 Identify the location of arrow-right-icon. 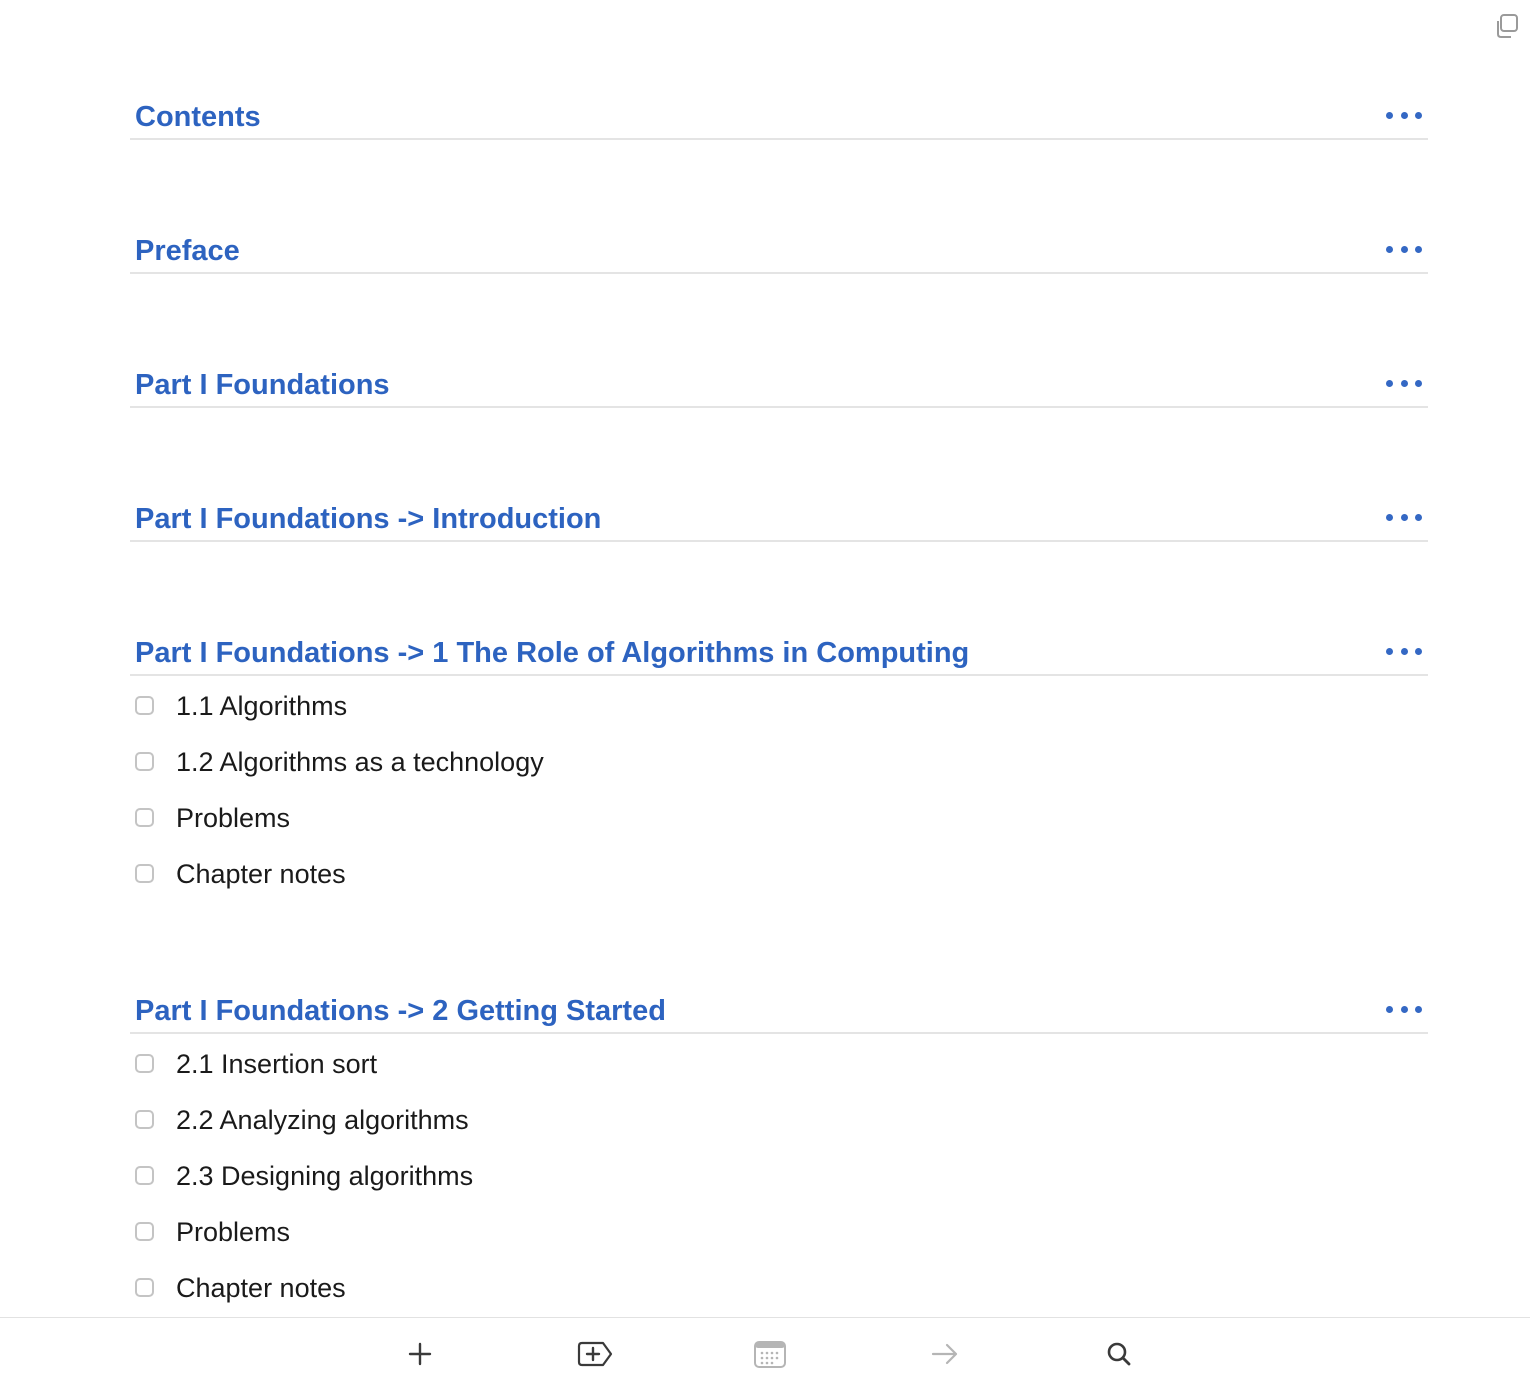
(945, 1356).